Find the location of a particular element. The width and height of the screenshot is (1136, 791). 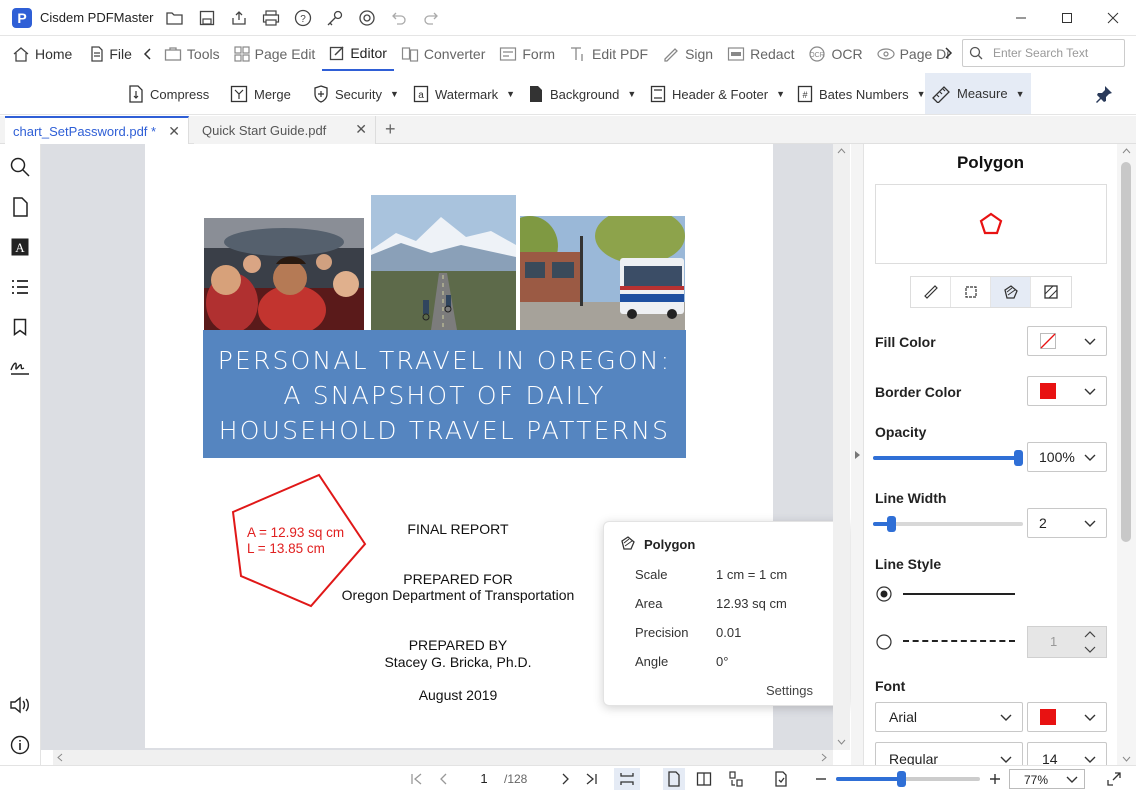

header-footer-dropdown: Header & Footer ▼ is located at coordinates (717, 94).